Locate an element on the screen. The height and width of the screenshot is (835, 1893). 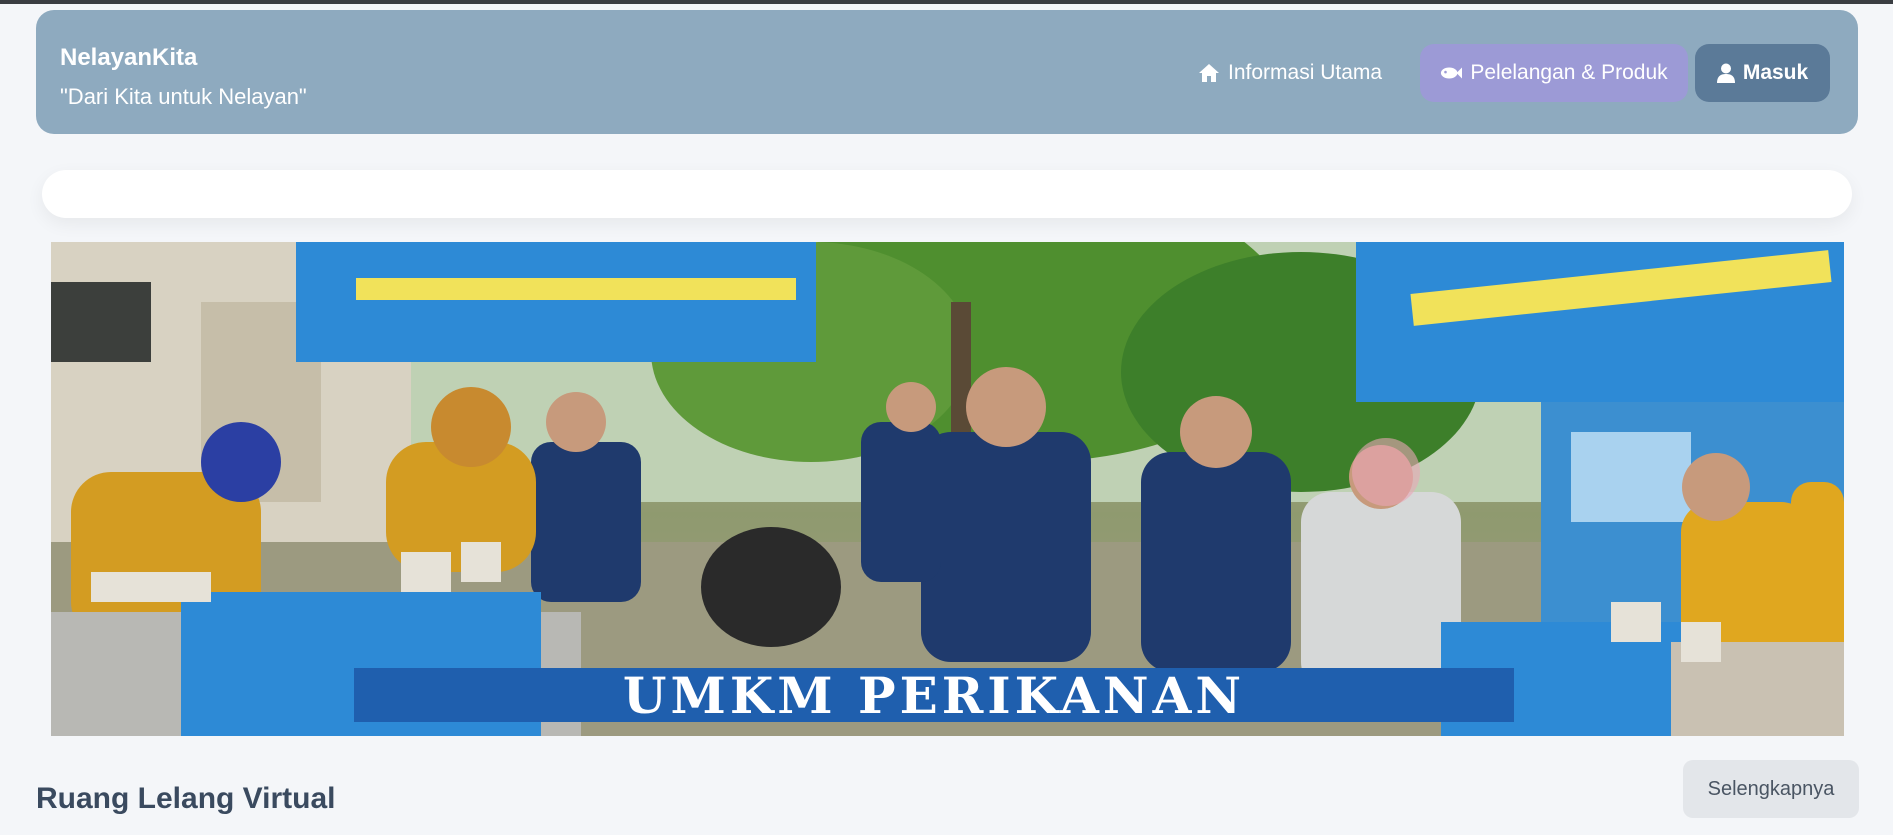
brand-tagline: "Dari Kita untuk Nelayan" is located at coordinates (183, 96).